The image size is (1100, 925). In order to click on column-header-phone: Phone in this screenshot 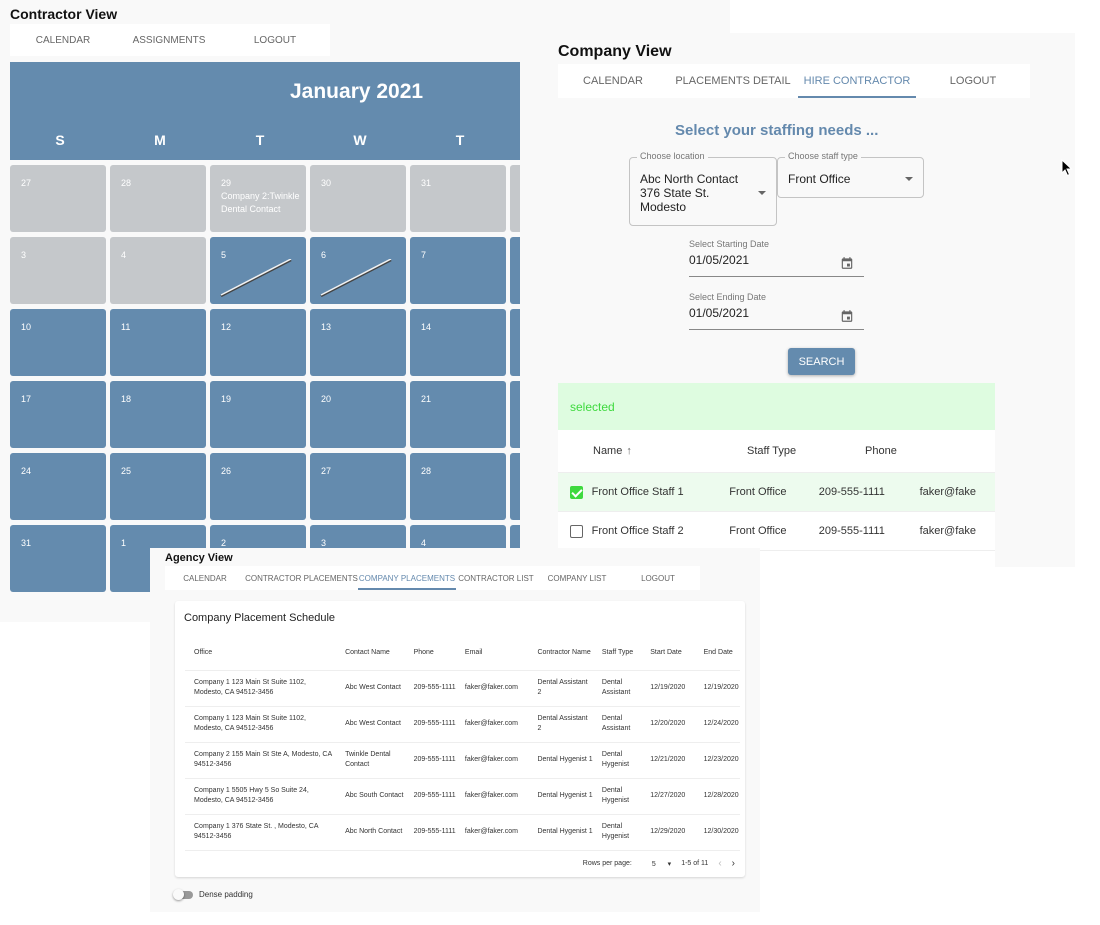, I will do `click(898, 451)`.